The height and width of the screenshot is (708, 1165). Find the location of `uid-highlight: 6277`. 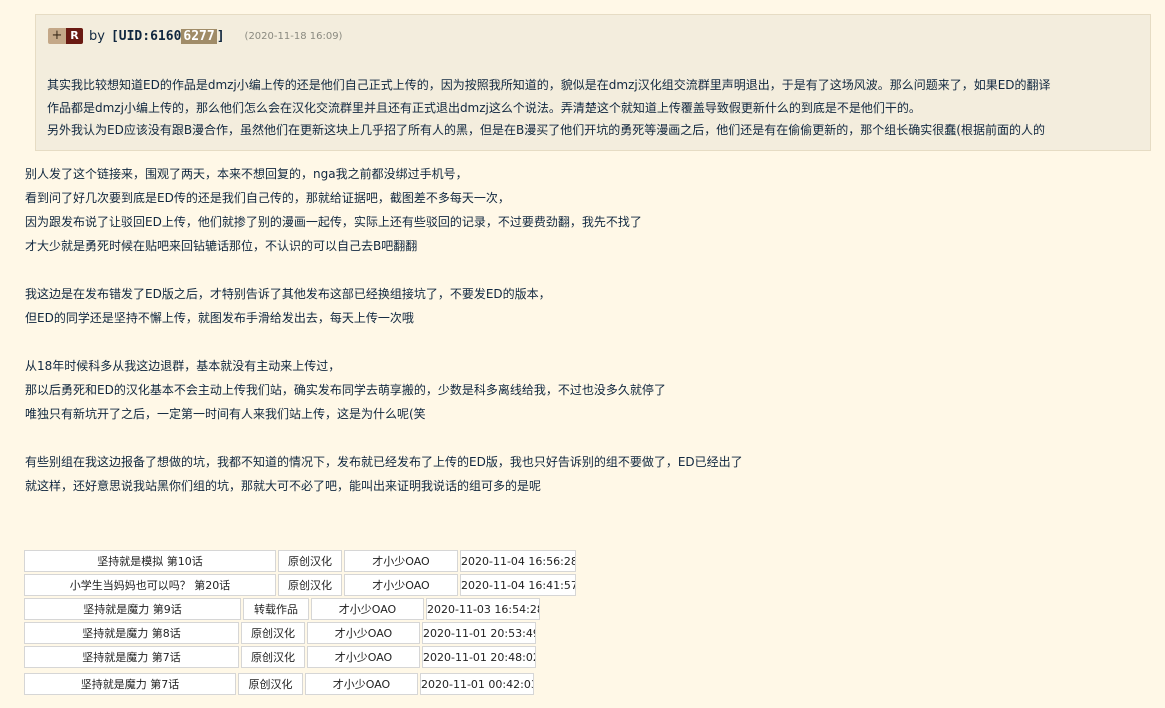

uid-highlight: 6277 is located at coordinates (199, 36).